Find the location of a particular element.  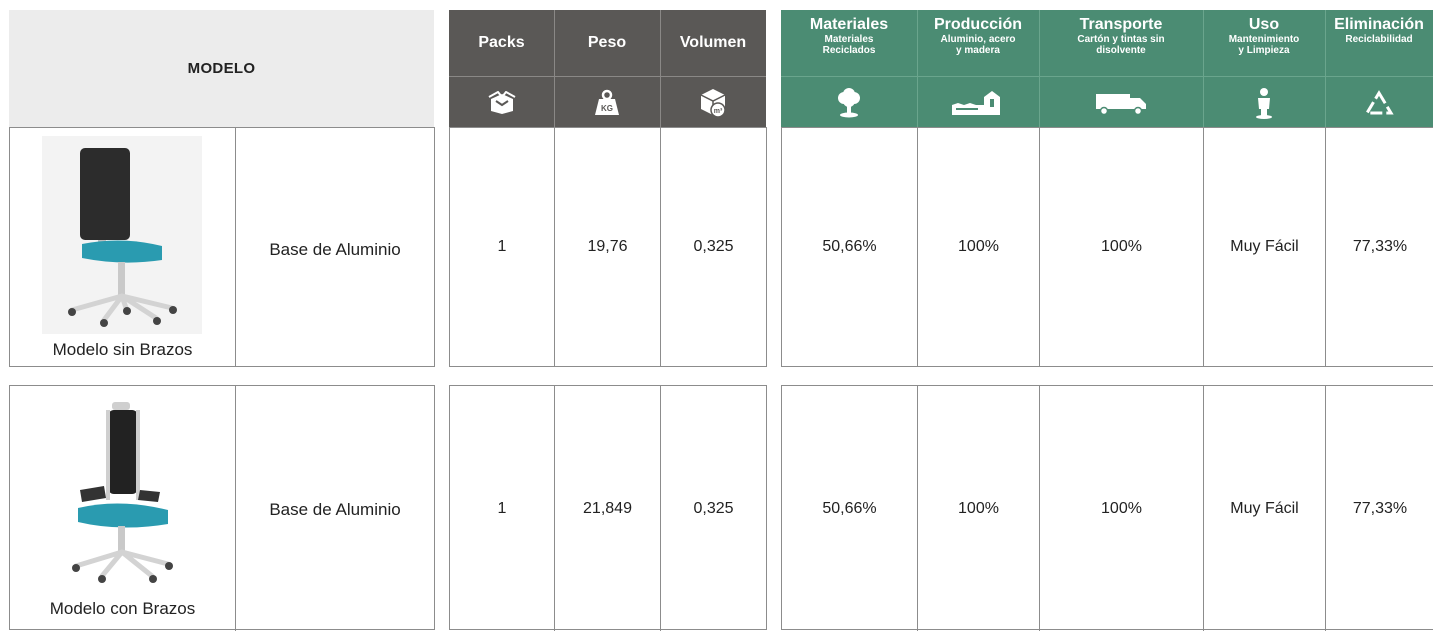

header-eliminacion-sub: Reciclabilidad is located at coordinates (1379, 39).